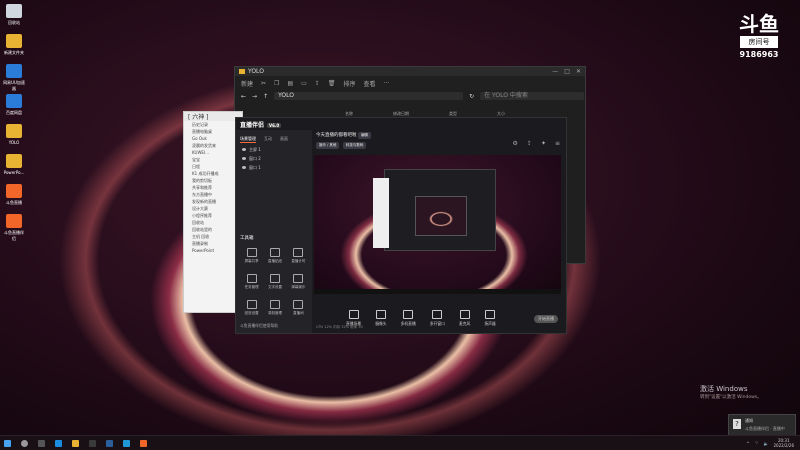 The width and height of the screenshot is (800, 450). Describe the element at coordinates (783, 443) in the screenshot. I see `clock: 20:31 2022/2/26` at that location.